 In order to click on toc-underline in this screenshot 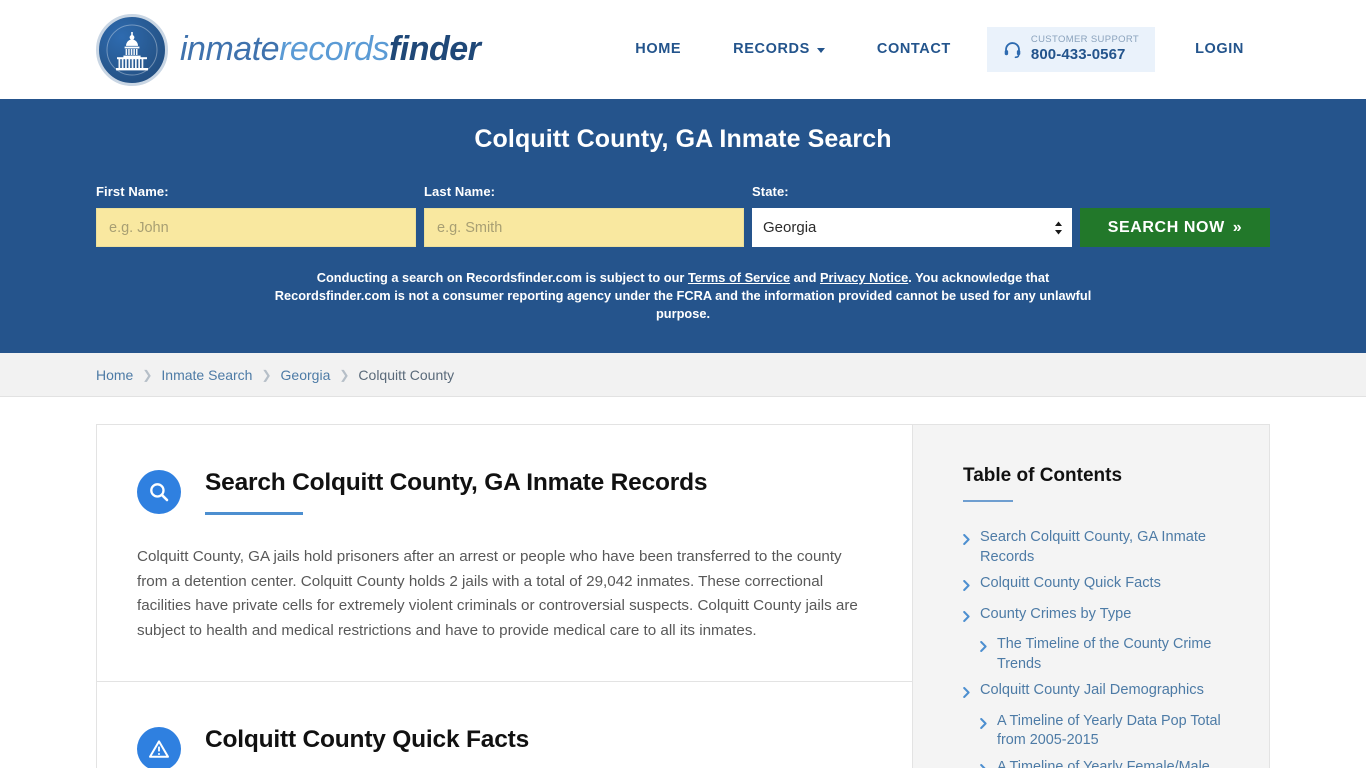, I will do `click(988, 501)`.